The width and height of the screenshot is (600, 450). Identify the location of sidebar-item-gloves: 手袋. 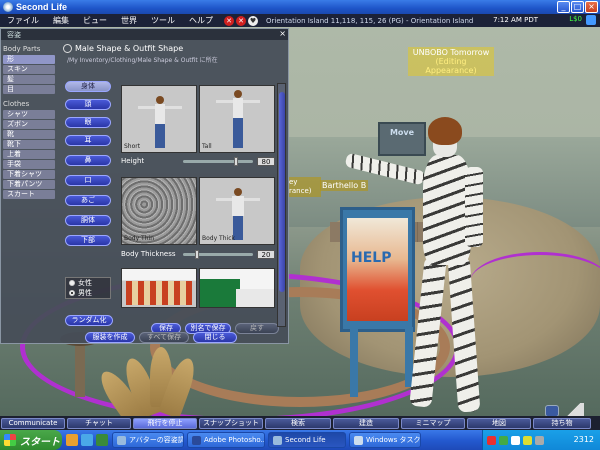
(29, 164).